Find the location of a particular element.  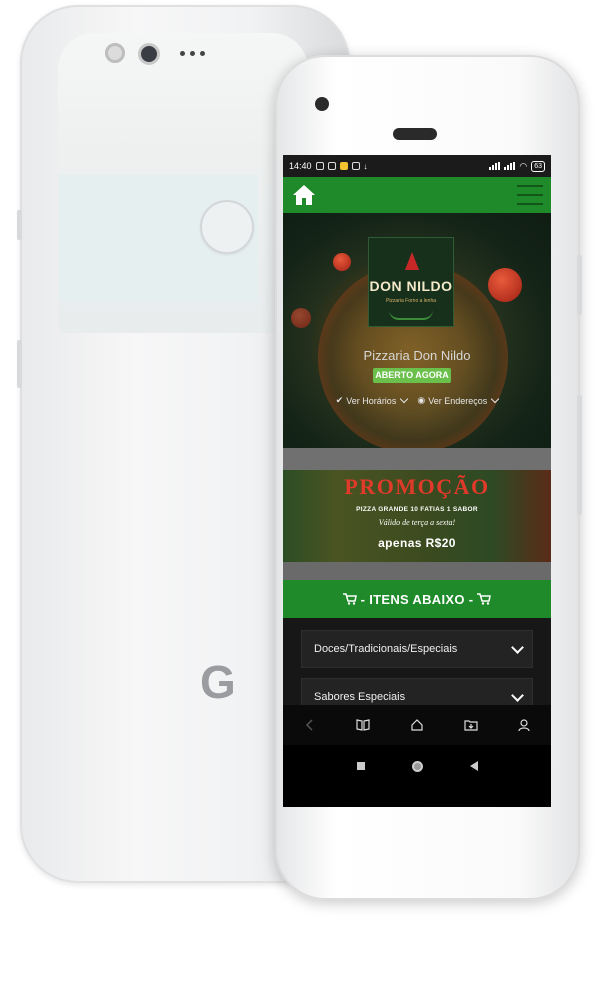

front-camera-icon is located at coordinates (322, 104).